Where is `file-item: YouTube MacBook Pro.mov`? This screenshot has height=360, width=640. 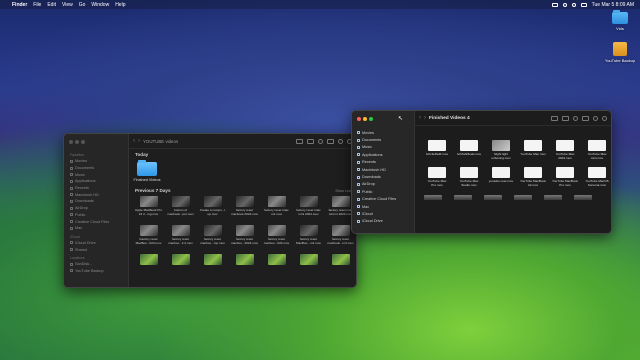 file-item: YouTube MacBook Pro.mov is located at coordinates (565, 180).